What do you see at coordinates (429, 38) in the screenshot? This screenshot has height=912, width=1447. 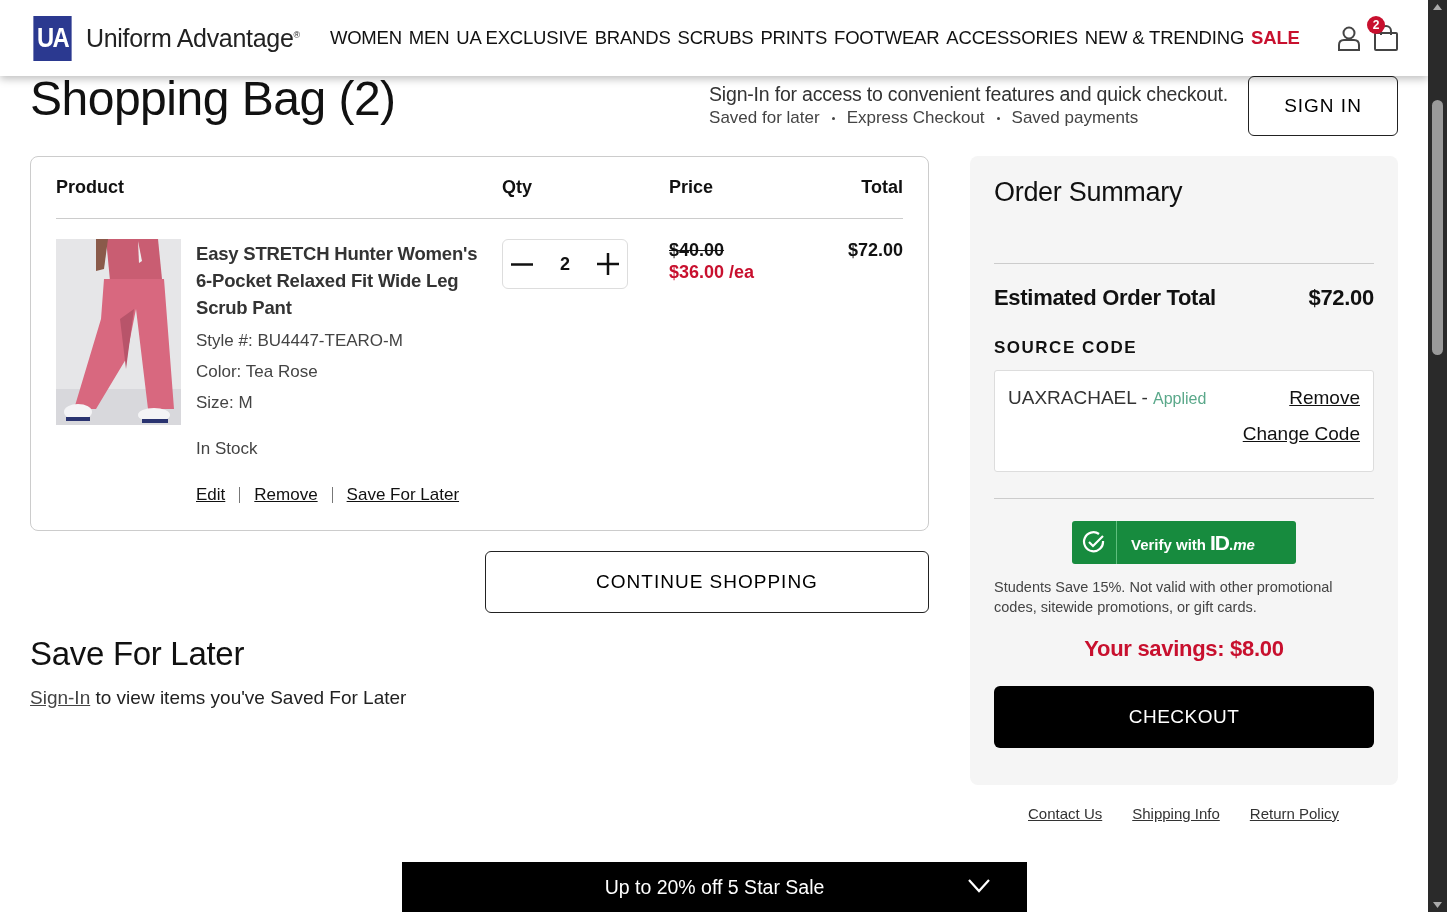 I see `nav-link: MEN` at bounding box center [429, 38].